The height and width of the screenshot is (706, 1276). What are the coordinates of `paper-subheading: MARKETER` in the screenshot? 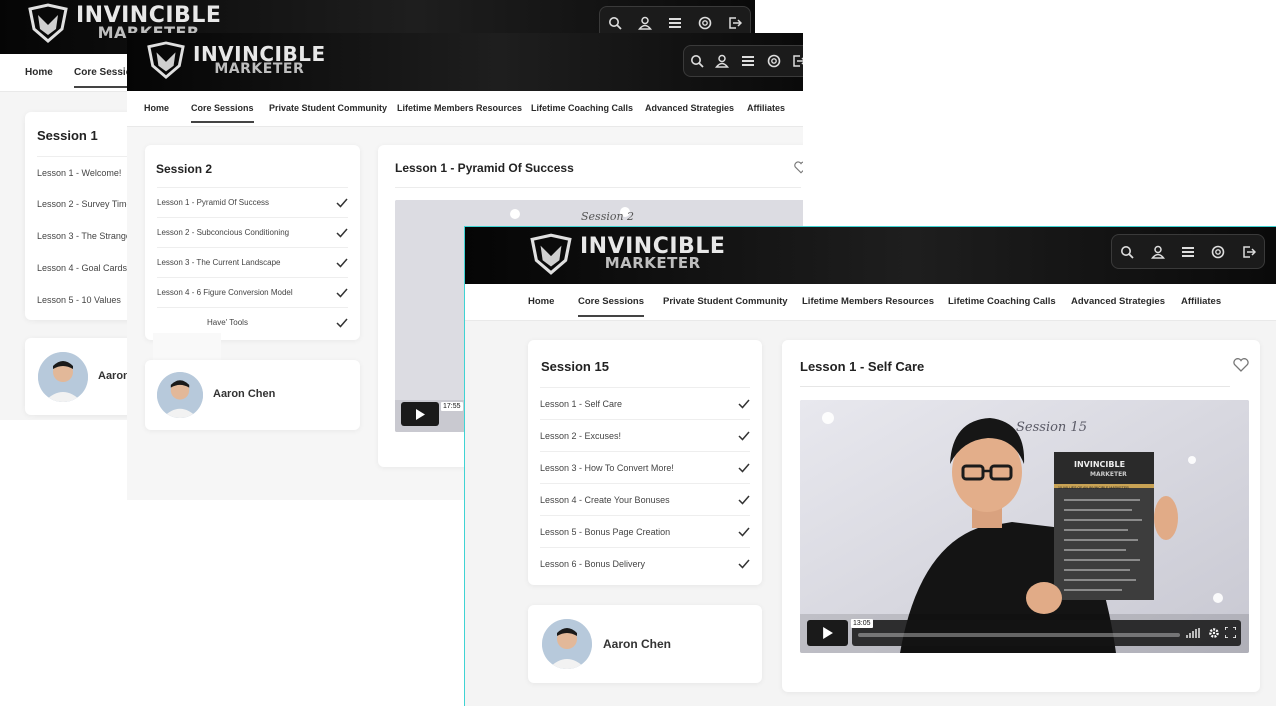 It's located at (1108, 474).